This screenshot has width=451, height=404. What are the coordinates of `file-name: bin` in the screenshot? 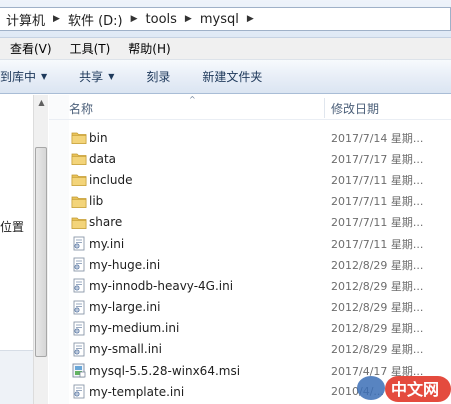 It's located at (98, 137).